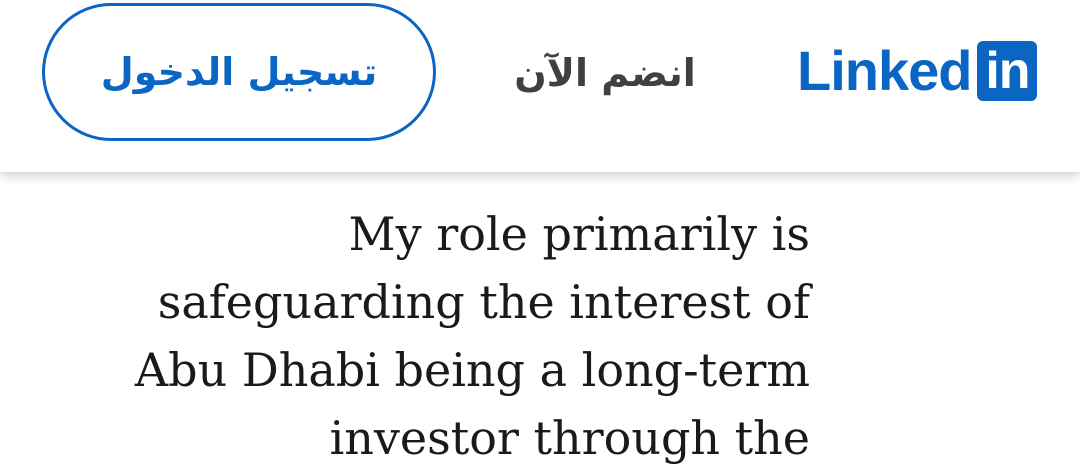  I want to click on article-line: My role primarily is, so click(579, 234).